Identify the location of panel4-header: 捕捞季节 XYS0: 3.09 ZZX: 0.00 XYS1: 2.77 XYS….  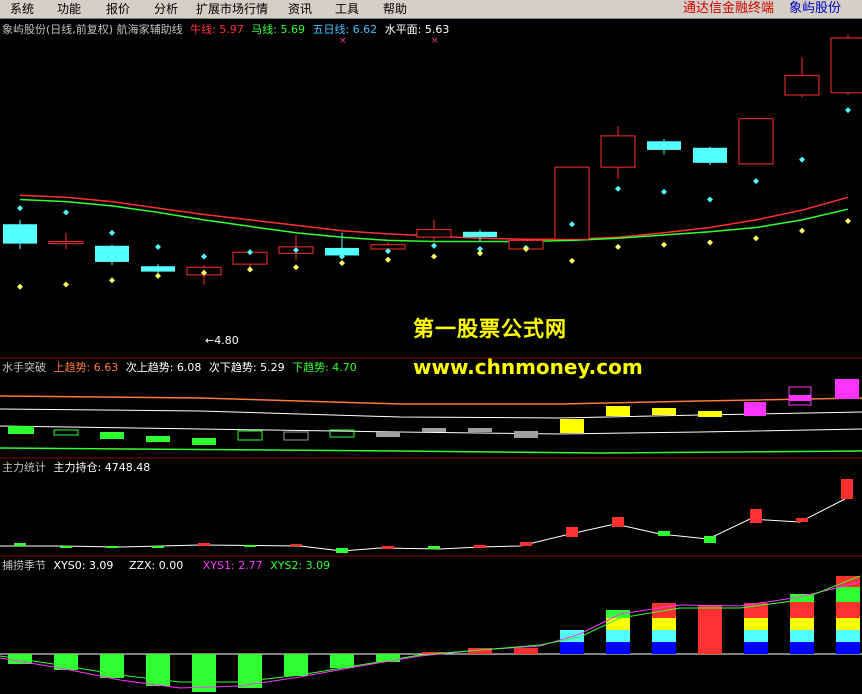
(168, 565).